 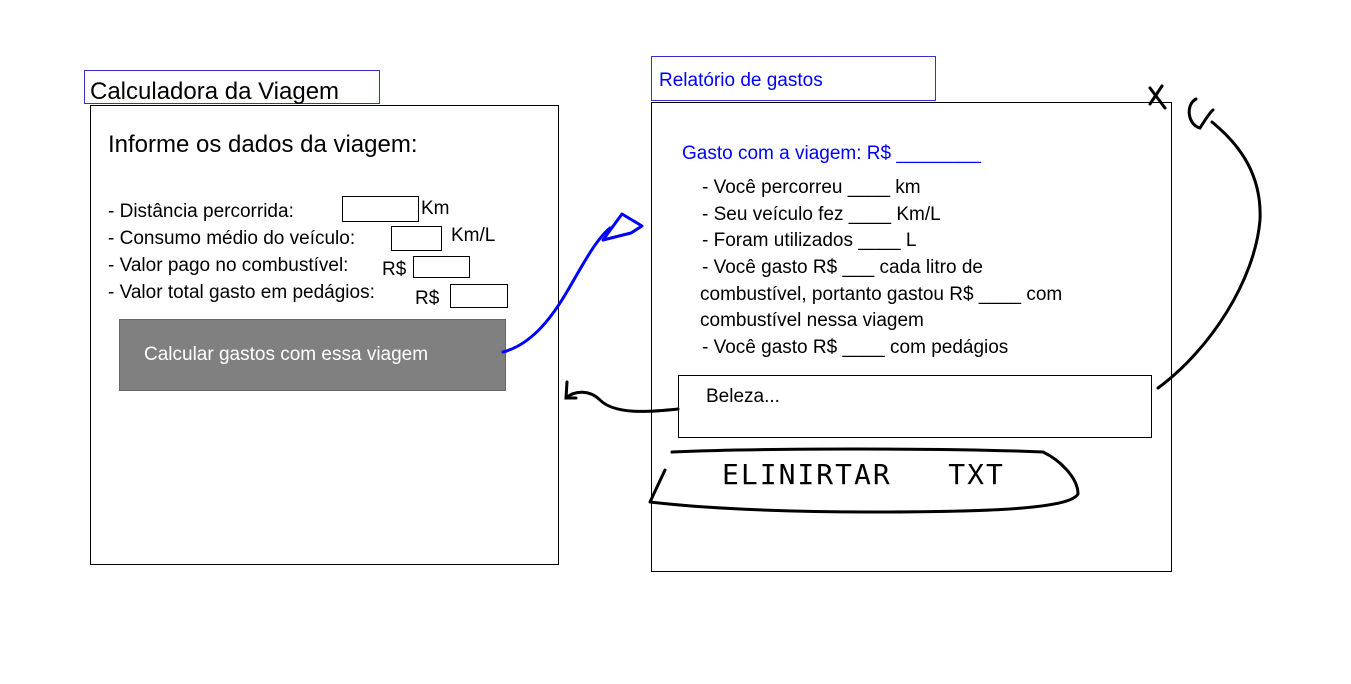 I want to click on consumption-input, so click(x=416, y=238).